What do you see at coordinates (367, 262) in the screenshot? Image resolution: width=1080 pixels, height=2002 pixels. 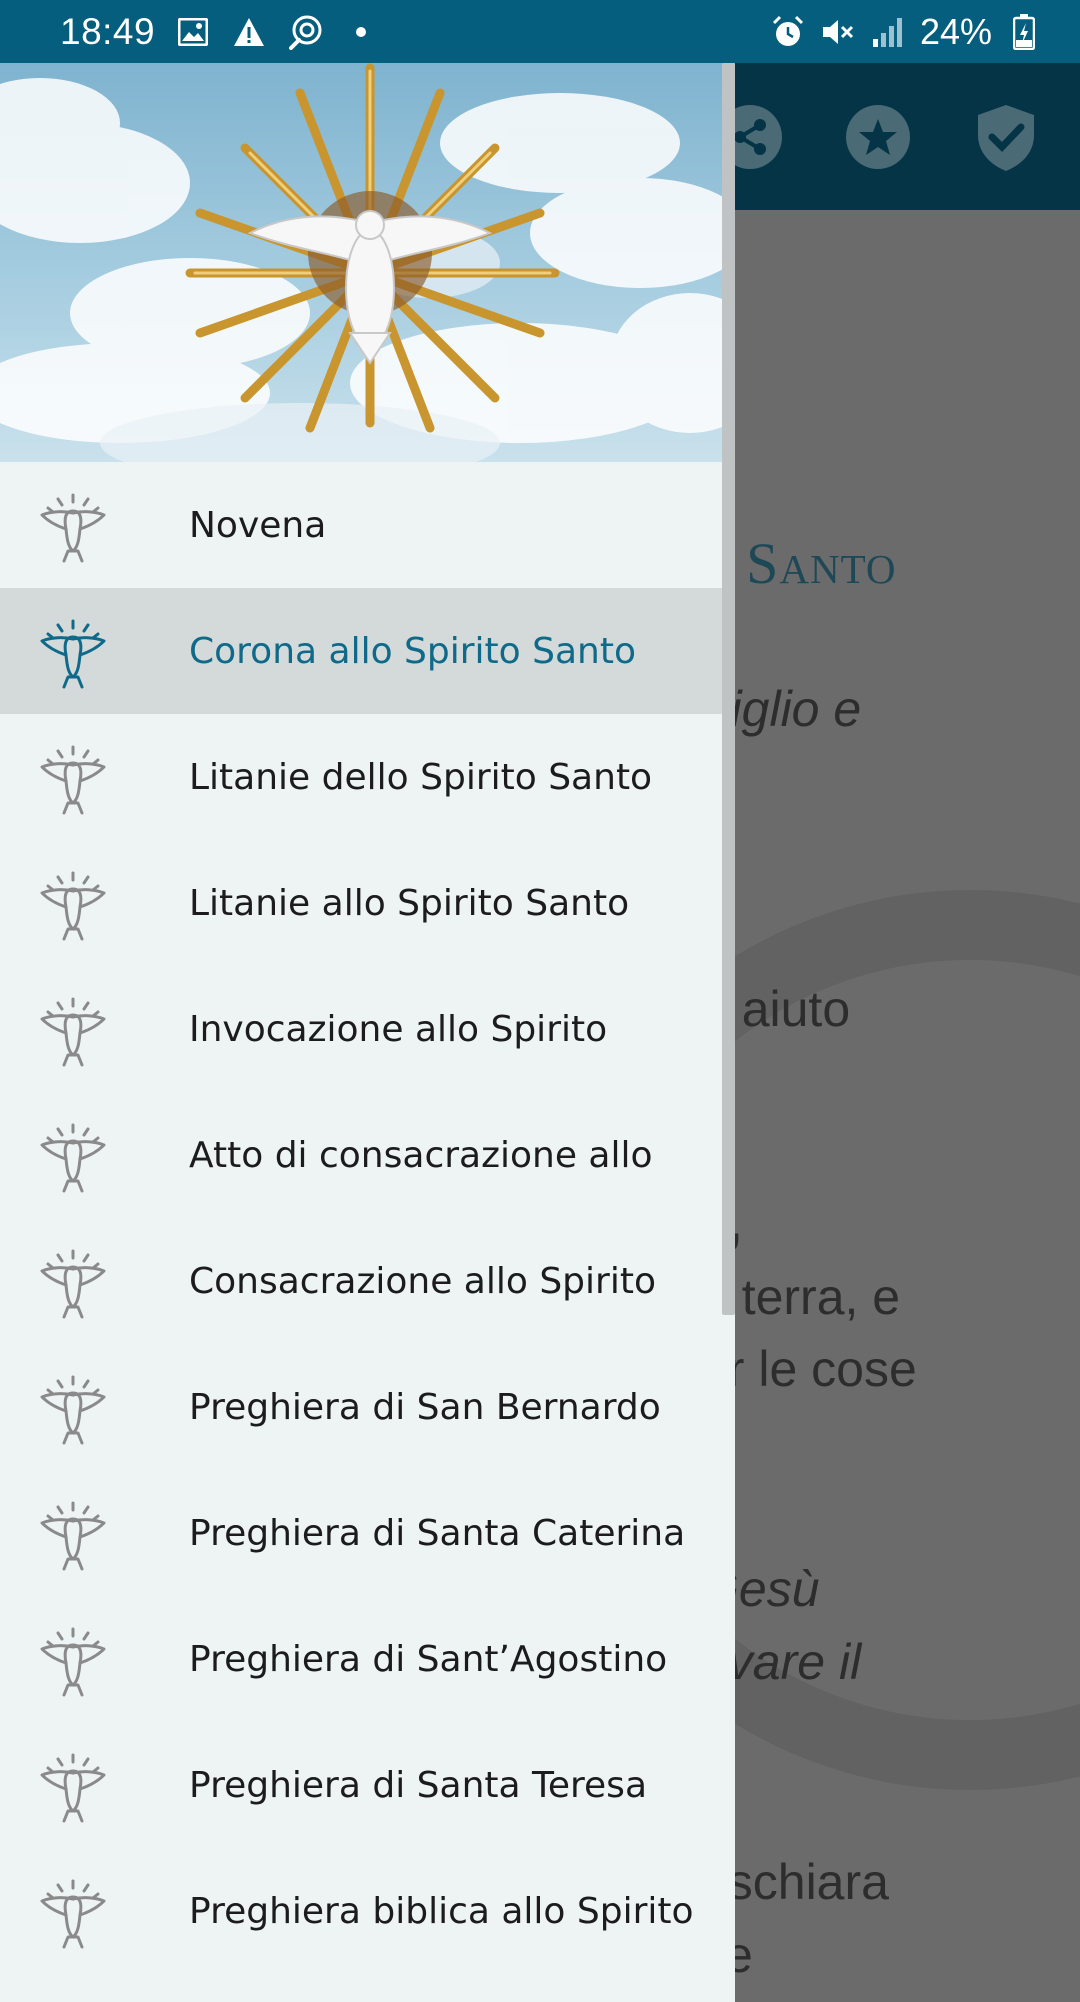 I see `drawer-header-image` at bounding box center [367, 262].